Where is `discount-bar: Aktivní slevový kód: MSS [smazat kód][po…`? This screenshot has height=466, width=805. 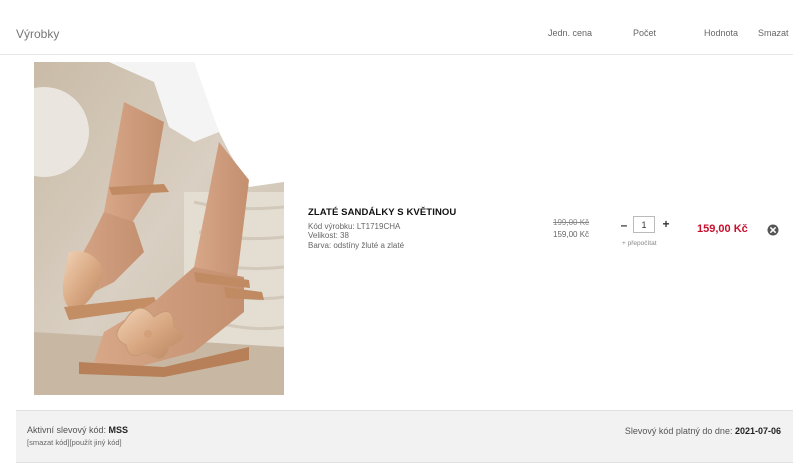 discount-bar: Aktivní slevový kód: MSS [smazat kód][po… is located at coordinates (404, 436).